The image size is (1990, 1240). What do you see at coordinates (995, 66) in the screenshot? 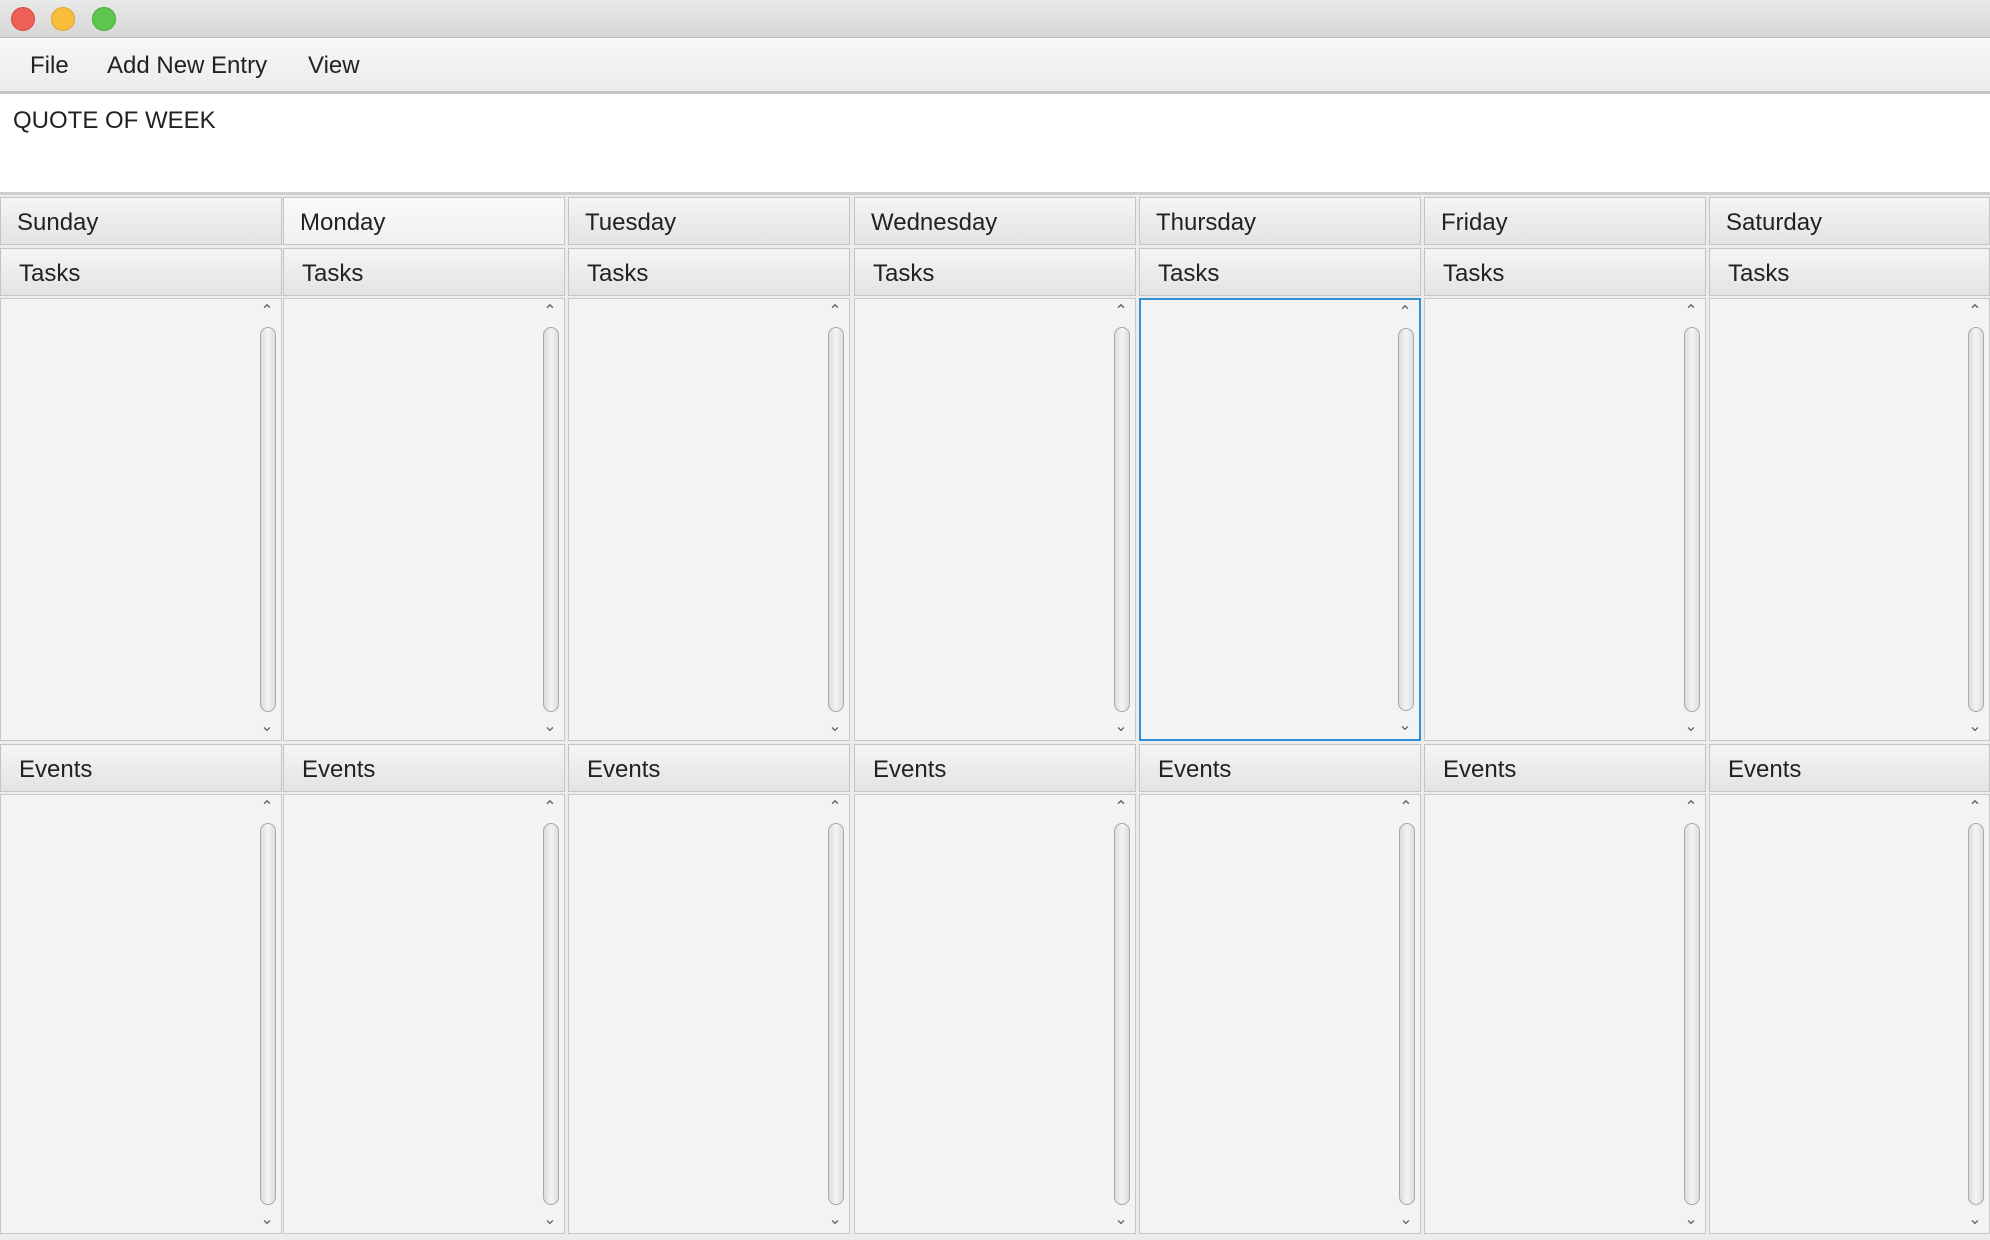
I see `menu-bar: File Add New Entry View` at bounding box center [995, 66].